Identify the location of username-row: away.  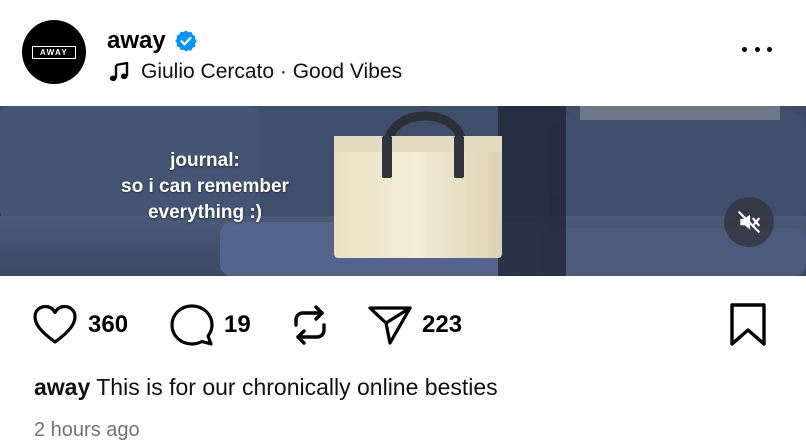
(152, 41).